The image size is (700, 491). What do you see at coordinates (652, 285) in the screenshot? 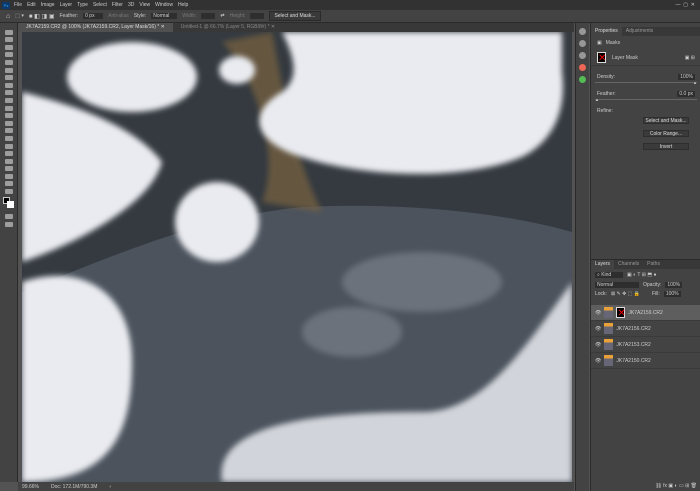
I see `opacity-label: Opacity:` at bounding box center [652, 285].